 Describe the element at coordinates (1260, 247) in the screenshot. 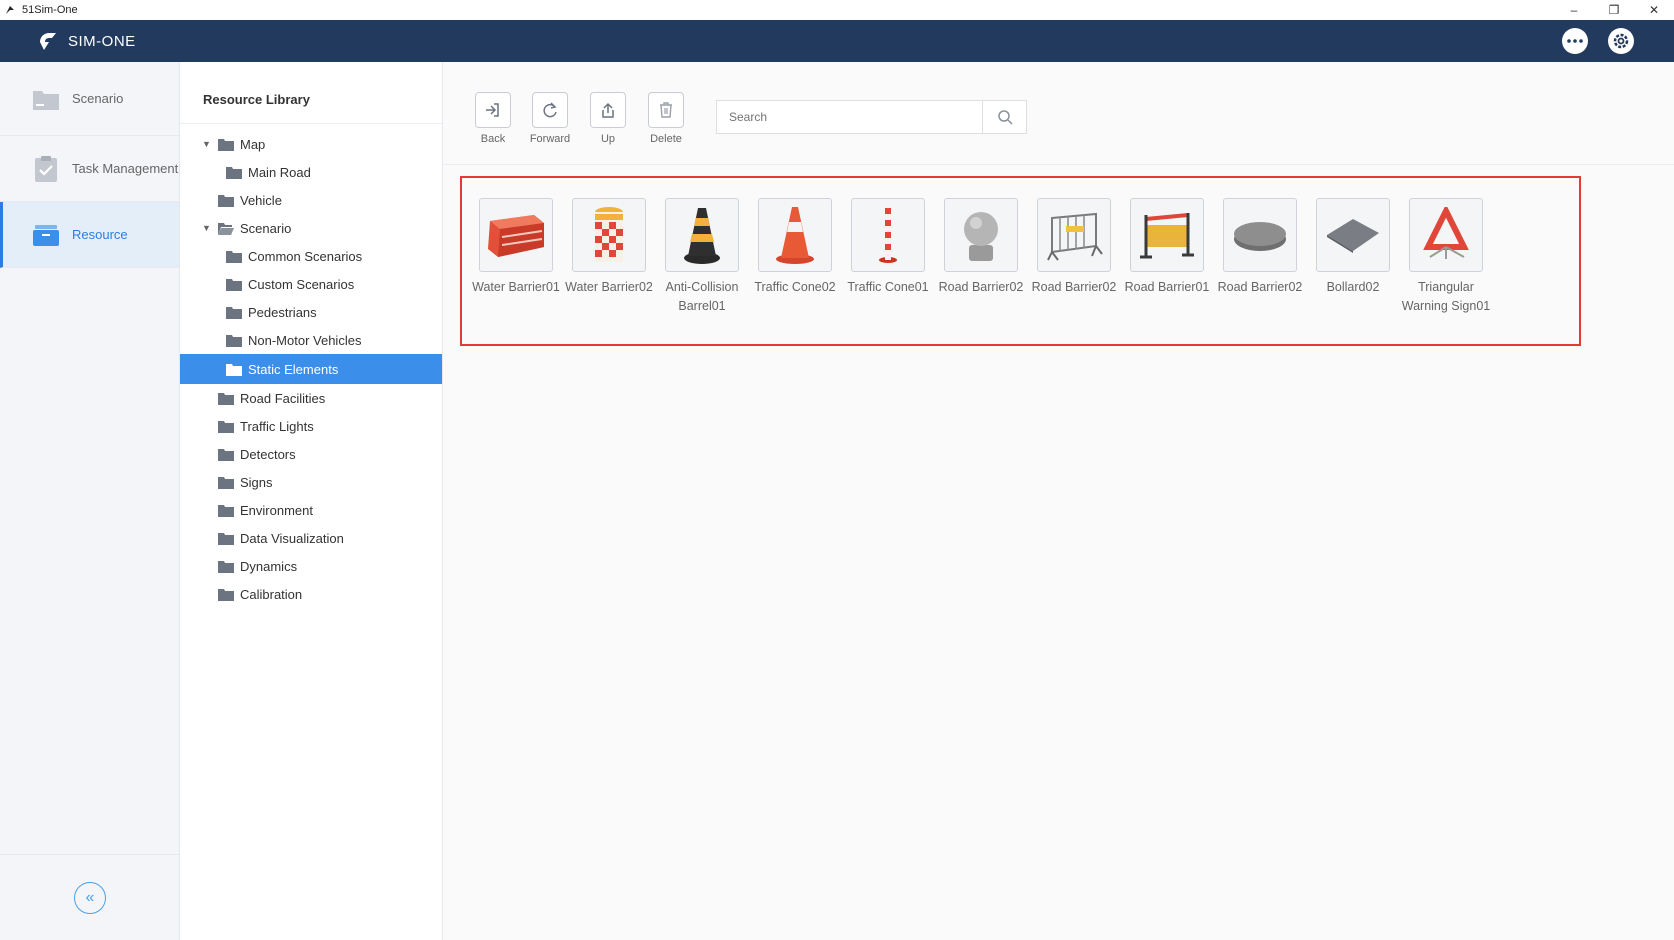

I see `asset-road-barrier02-c: Road Barrier02` at that location.